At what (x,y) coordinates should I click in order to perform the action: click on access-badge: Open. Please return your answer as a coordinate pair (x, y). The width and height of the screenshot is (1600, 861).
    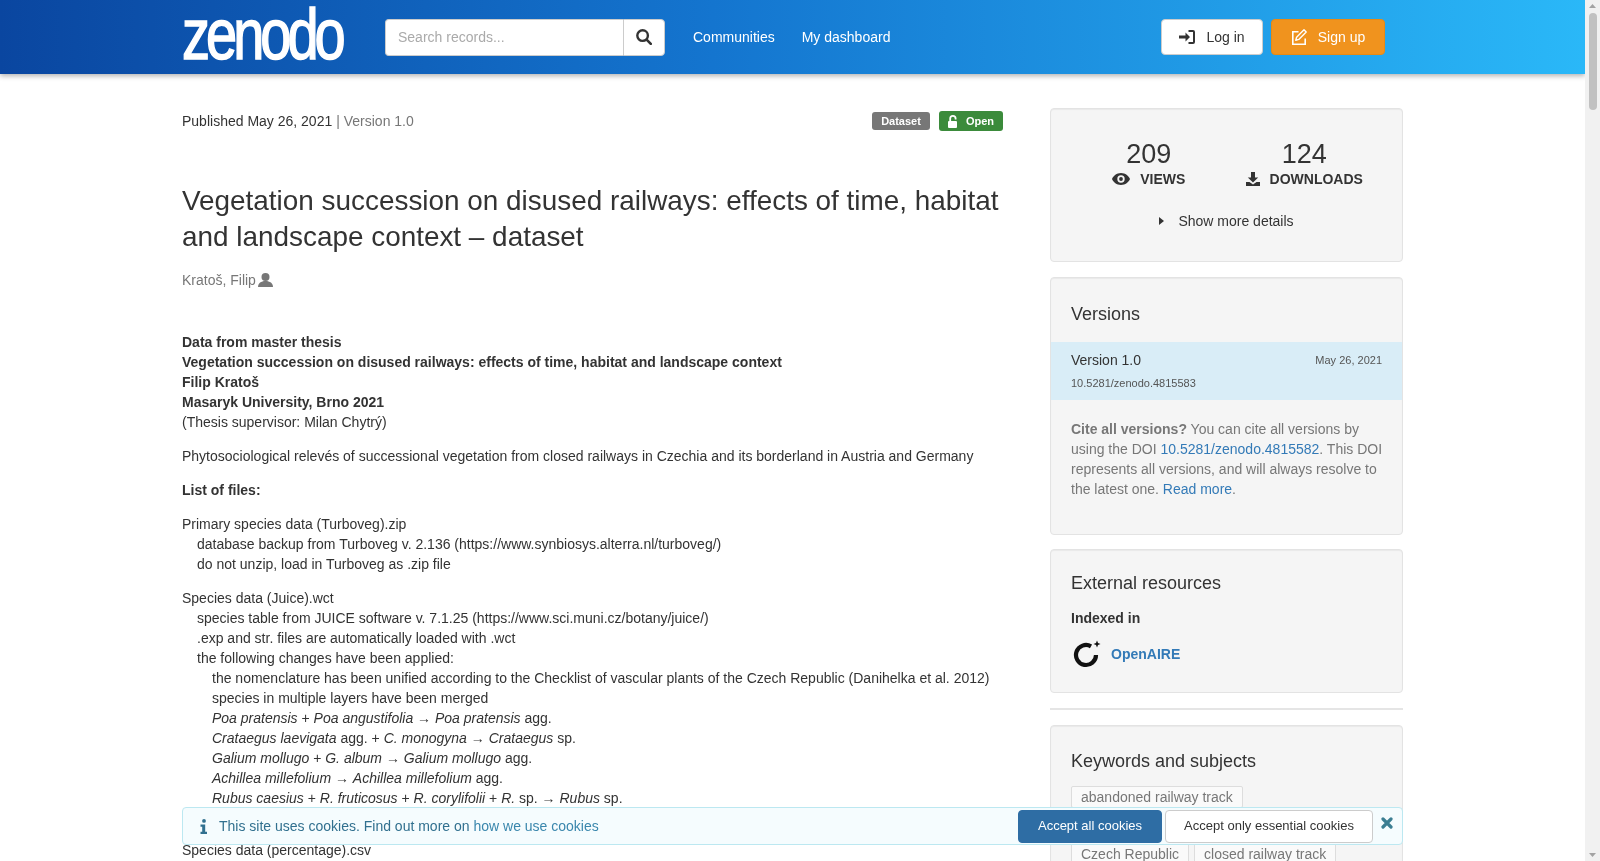
    Looking at the image, I should click on (970, 121).